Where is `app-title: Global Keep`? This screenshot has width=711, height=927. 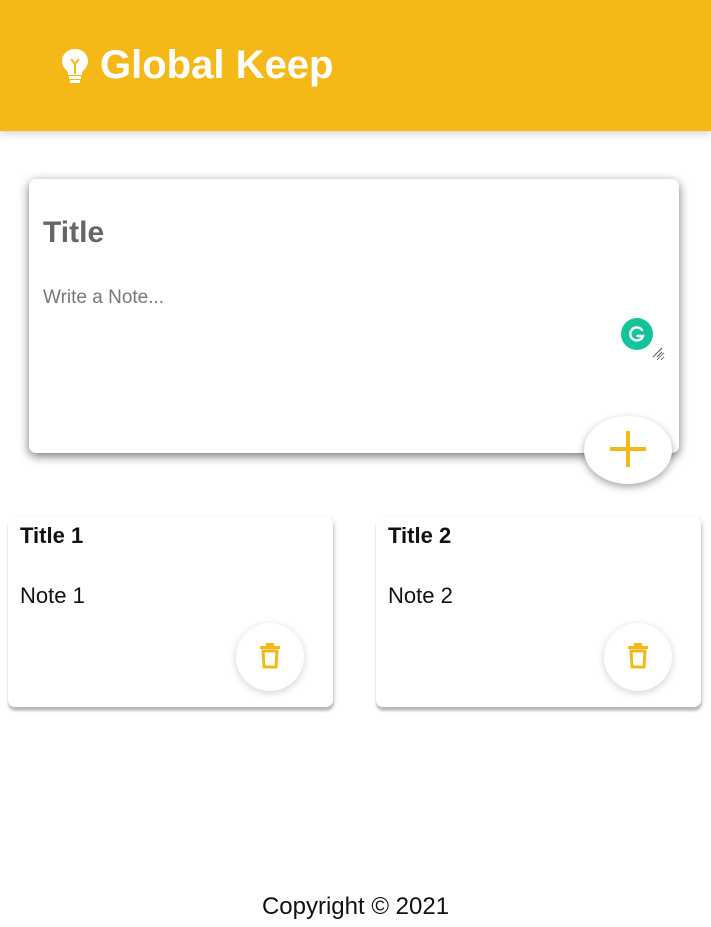
app-title: Global Keep is located at coordinates (217, 65).